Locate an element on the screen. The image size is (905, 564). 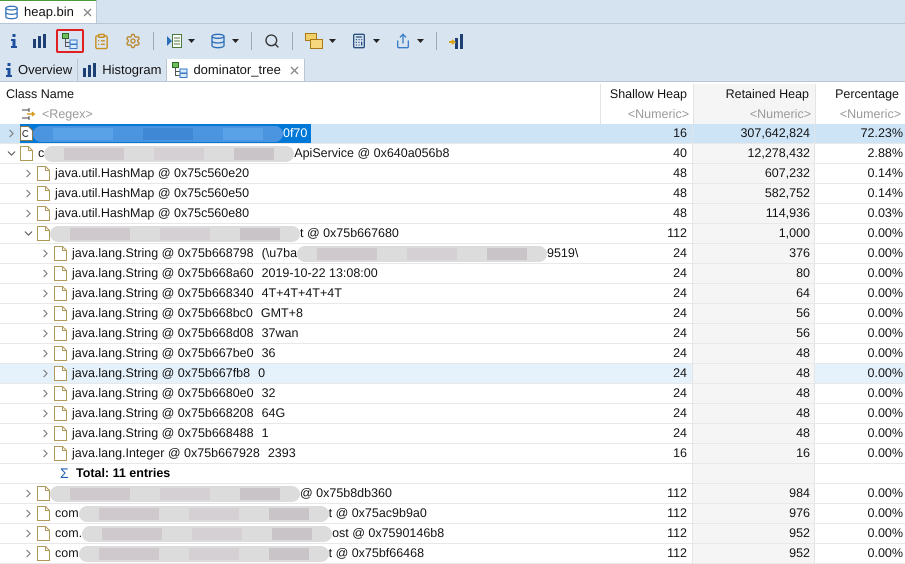
tree-row: com t @ 0x75bf66468 112 952 0.00% is located at coordinates (452, 554).